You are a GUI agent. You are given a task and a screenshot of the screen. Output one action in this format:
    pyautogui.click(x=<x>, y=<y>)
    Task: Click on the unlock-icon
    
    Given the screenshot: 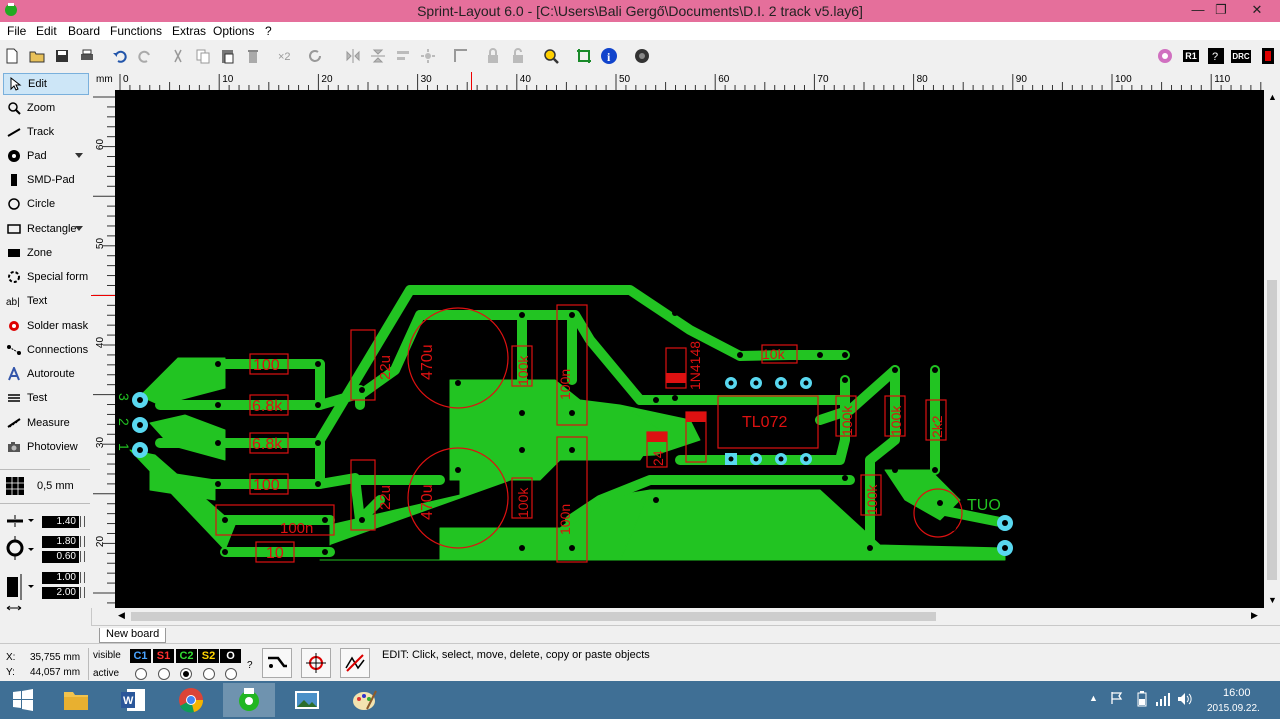 What is the action you would take?
    pyautogui.click(x=518, y=56)
    